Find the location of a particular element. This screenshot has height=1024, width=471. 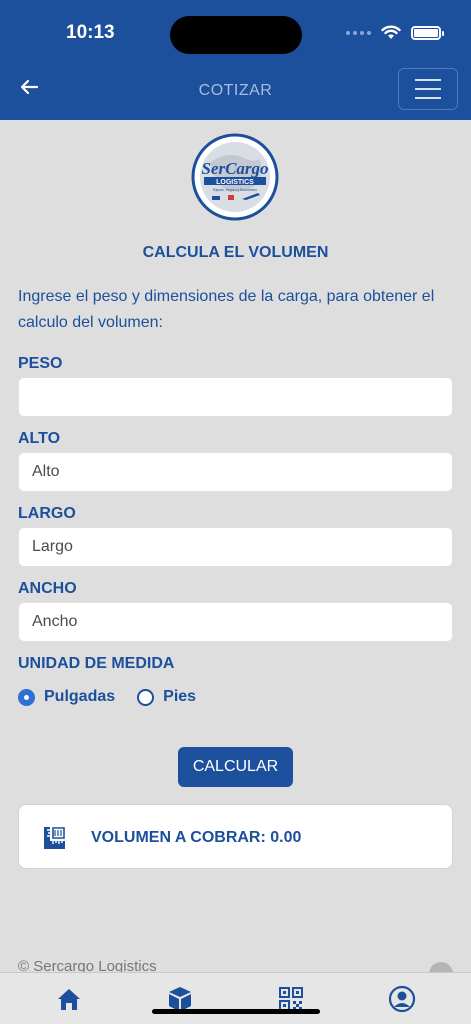

svg-text: SerCargo is located at coordinates (234, 168).